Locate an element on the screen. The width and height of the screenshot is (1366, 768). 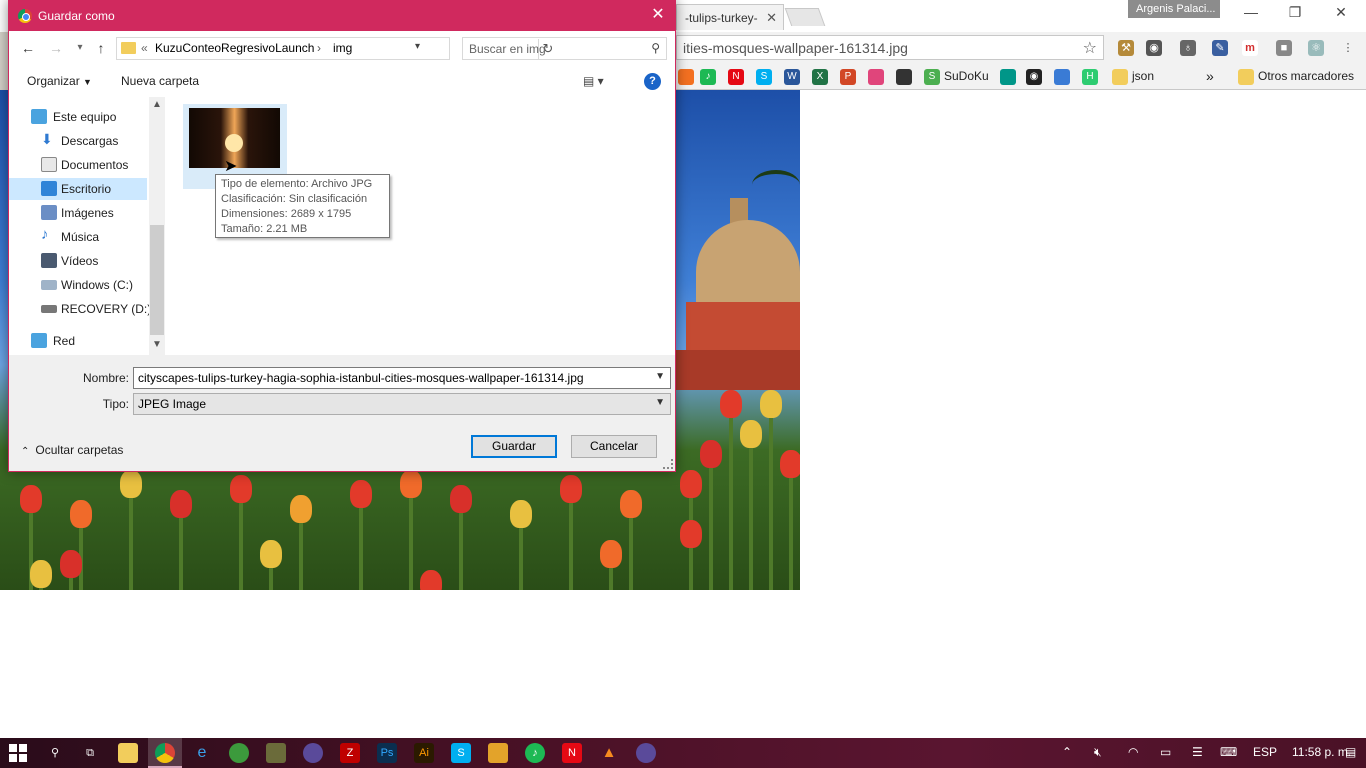
nav-item-descargas: ⬇ Descargas is located at coordinates (78, 141).